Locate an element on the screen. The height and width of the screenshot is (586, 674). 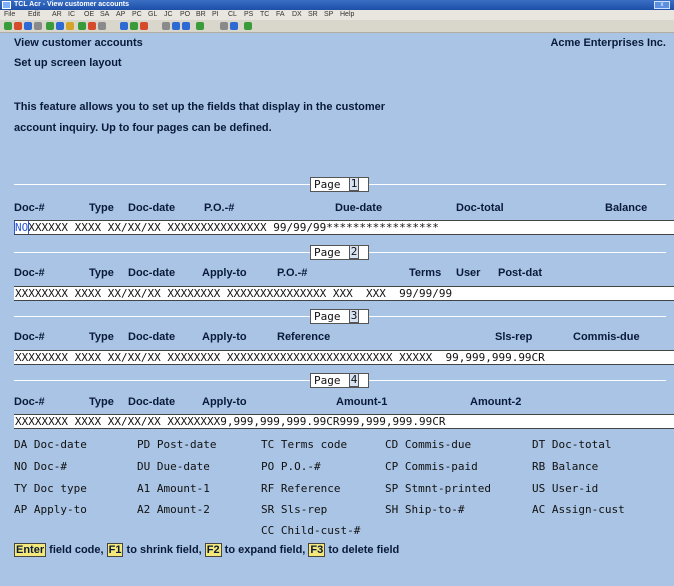
page-2-label-box: Page is located at coordinates (339, 252).